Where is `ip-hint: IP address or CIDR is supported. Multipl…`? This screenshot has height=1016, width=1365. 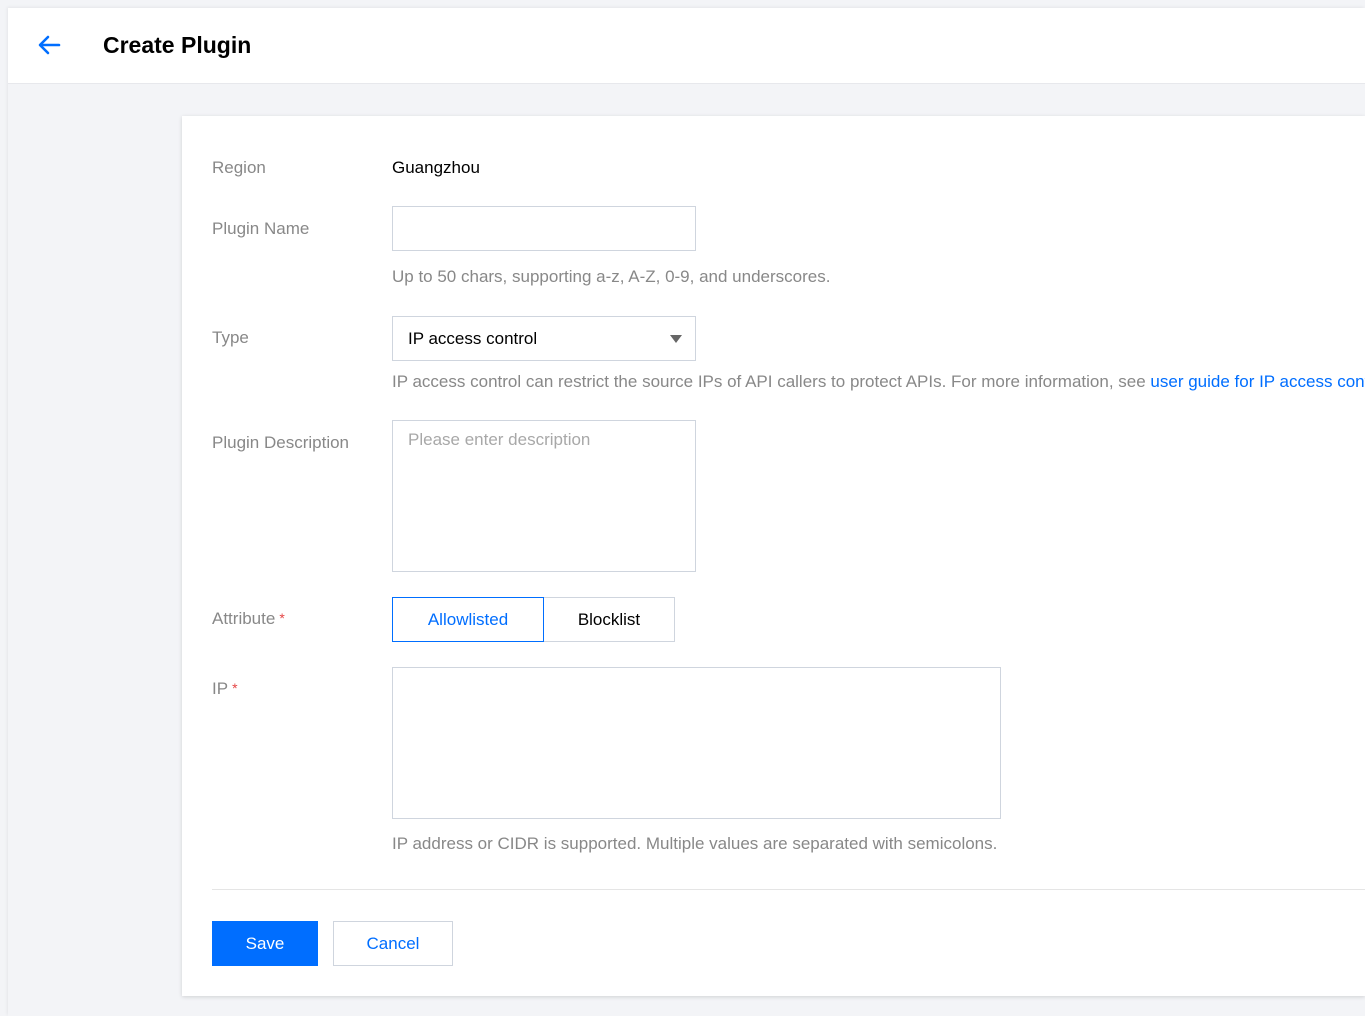
ip-hint: IP address or CIDR is supported. Multipl… is located at coordinates (695, 843).